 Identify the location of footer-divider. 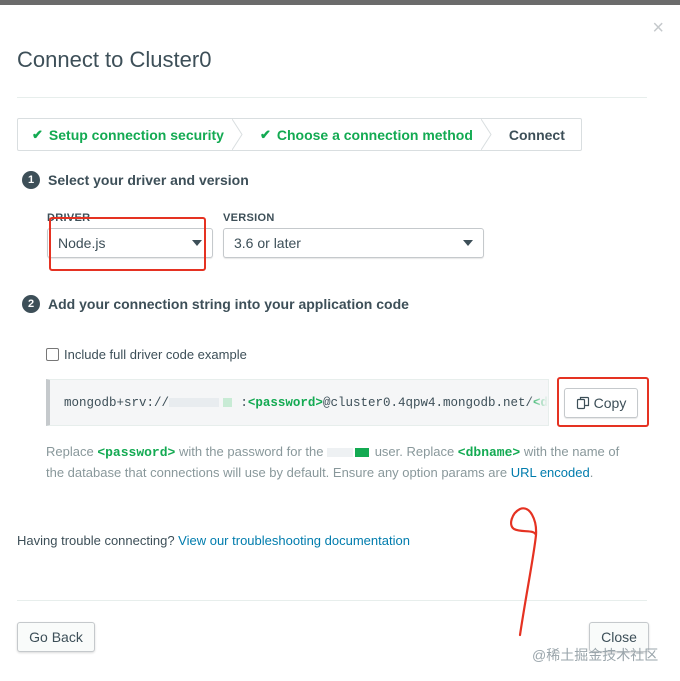
(332, 600).